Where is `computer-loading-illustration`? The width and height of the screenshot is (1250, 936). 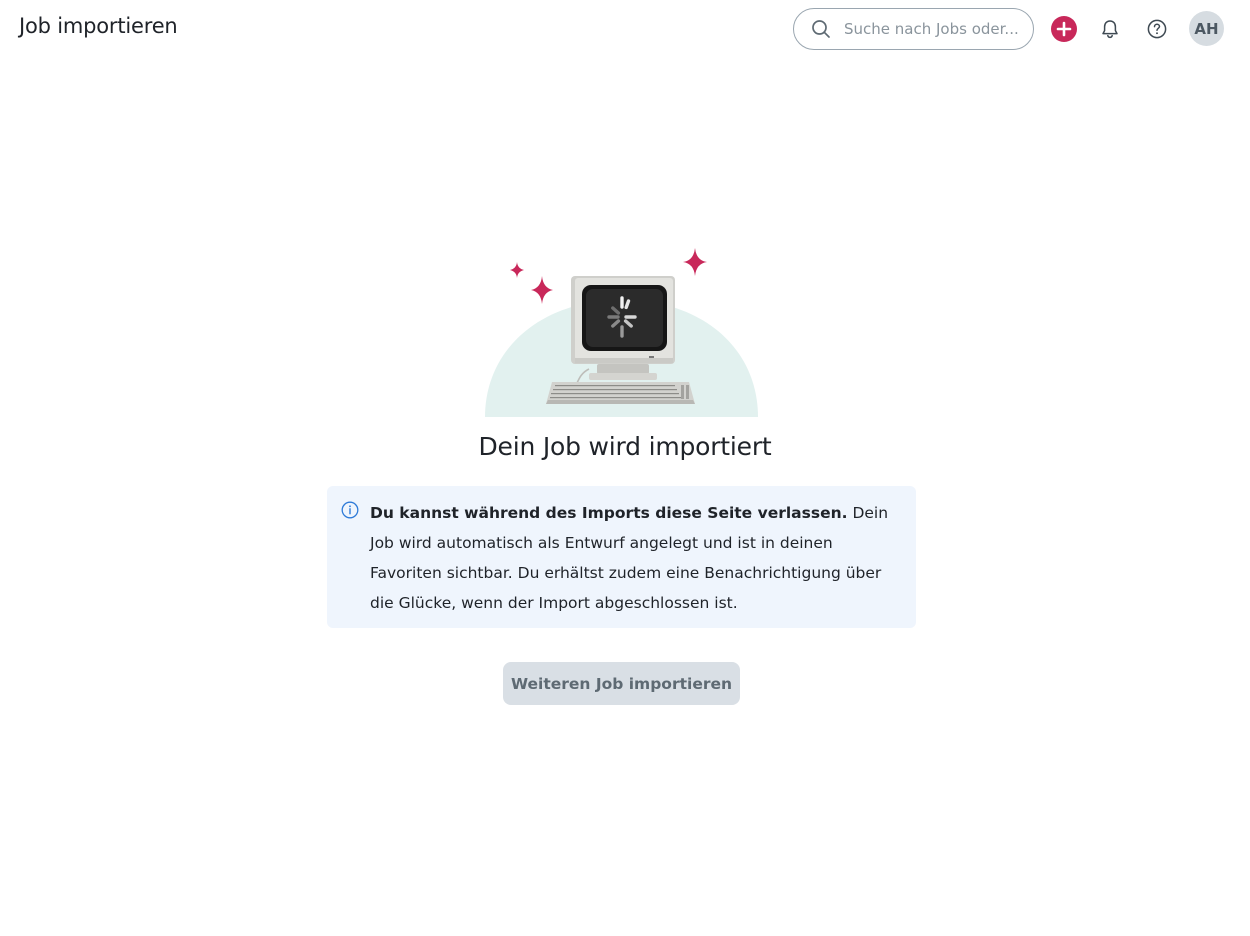
computer-loading-illustration is located at coordinates (621, 332).